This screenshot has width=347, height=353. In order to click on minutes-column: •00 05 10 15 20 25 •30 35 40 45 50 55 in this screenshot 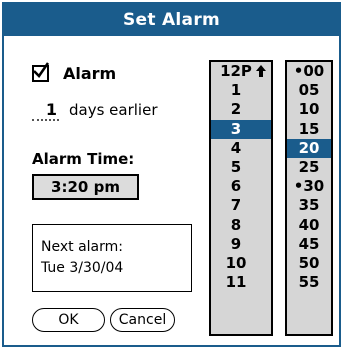, I will do `click(309, 198)`.